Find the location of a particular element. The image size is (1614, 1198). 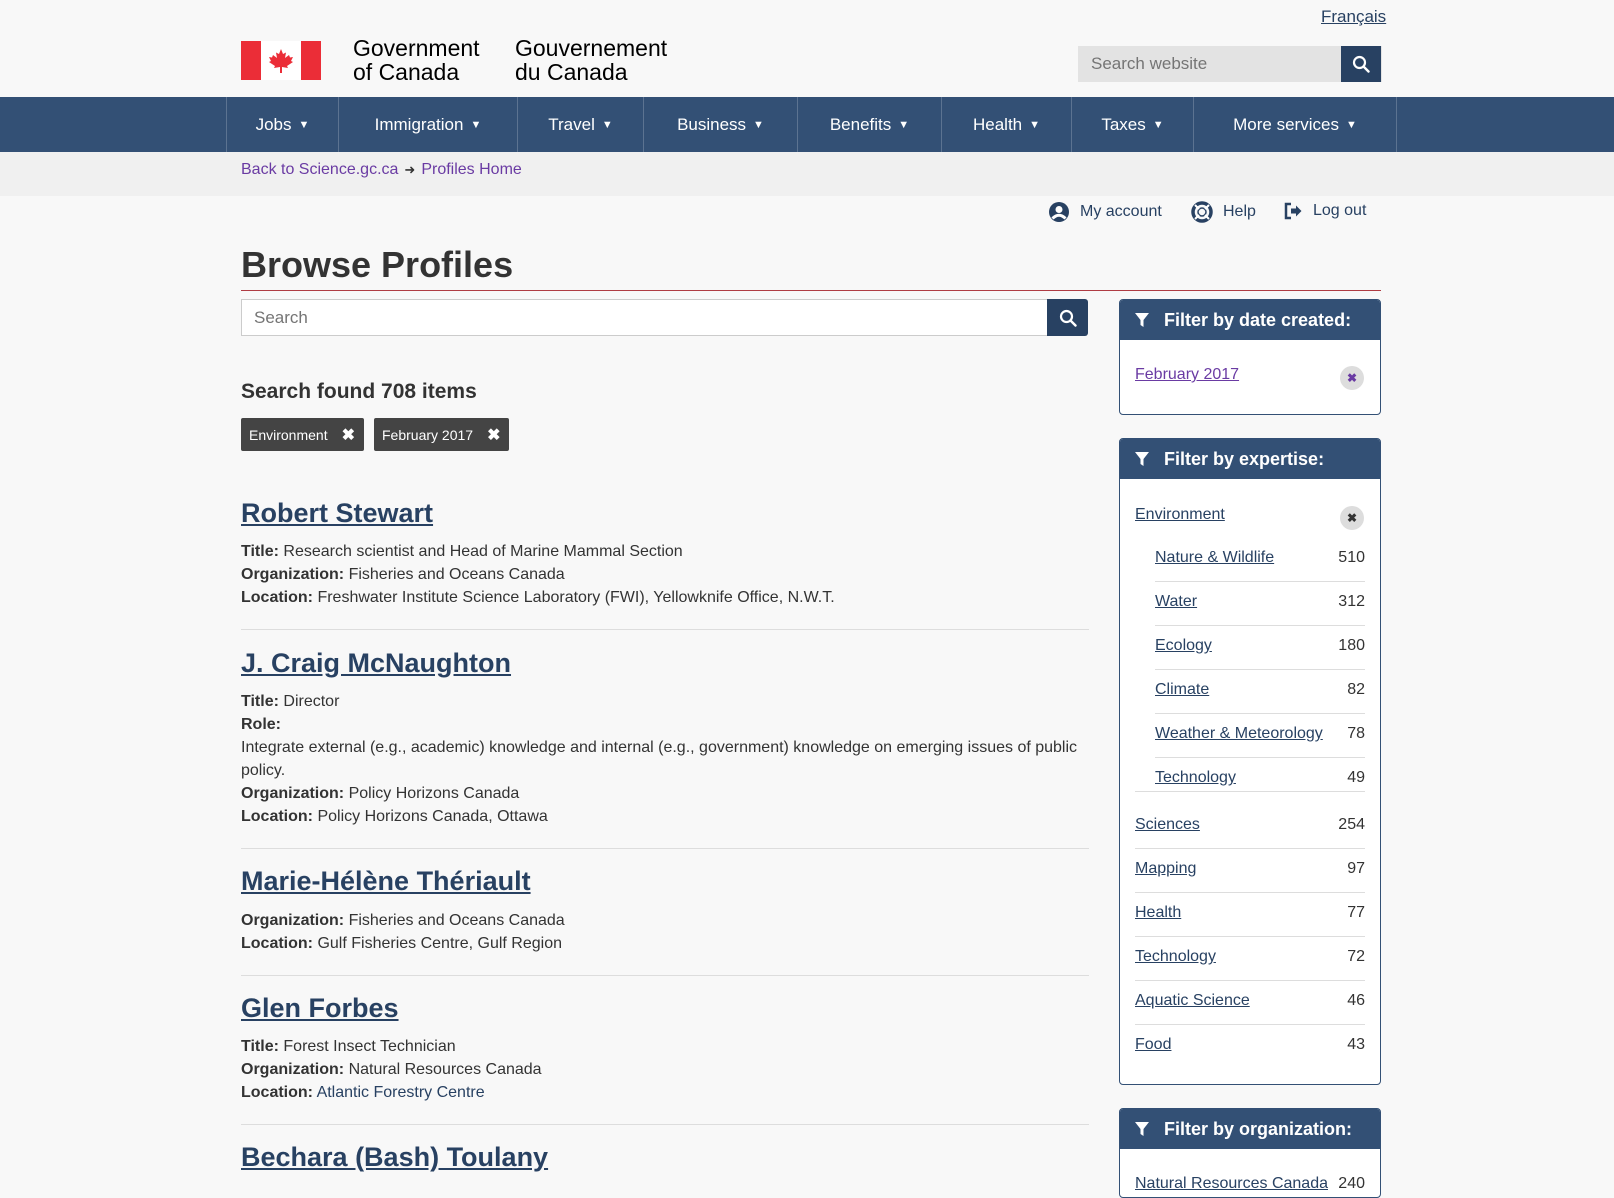

canada-flag-logo is located at coordinates (281, 60).